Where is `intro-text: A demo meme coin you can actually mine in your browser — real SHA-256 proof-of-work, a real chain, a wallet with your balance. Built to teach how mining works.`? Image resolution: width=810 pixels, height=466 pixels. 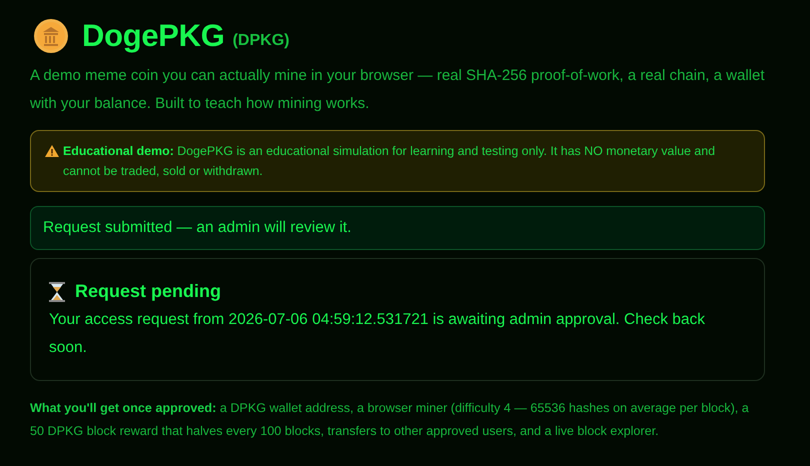
intro-text: A demo meme coin you can actually mine in your browser — real SHA-256 proof-of-work, a real chain, a wallet with your balance. Built to teach how mining works. is located at coordinates (397, 90).